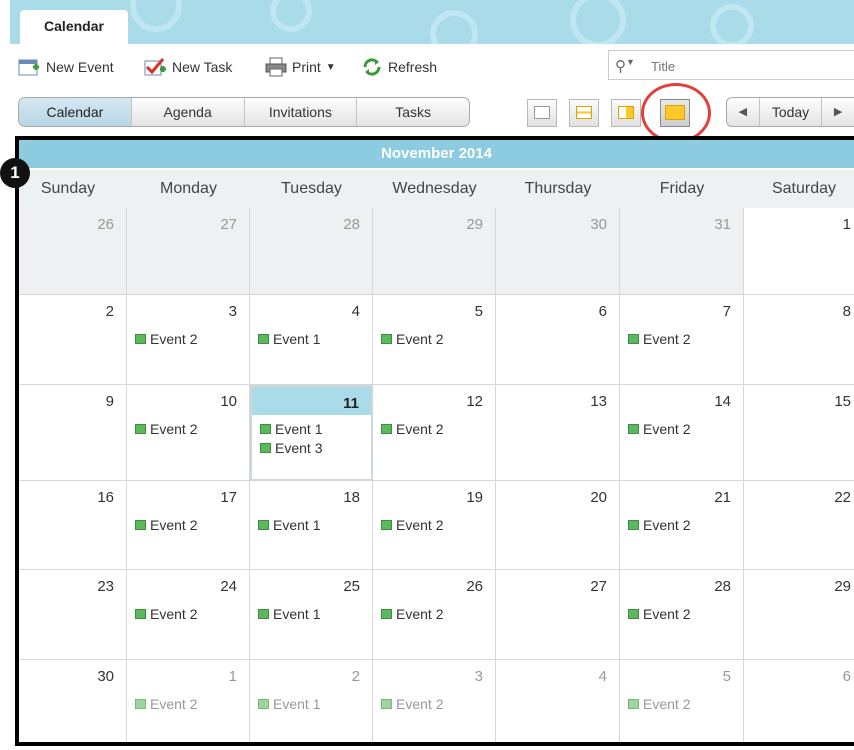 Image resolution: width=854 pixels, height=750 pixels. Describe the element at coordinates (15, 173) in the screenshot. I see `annotation-badge: 1` at that location.